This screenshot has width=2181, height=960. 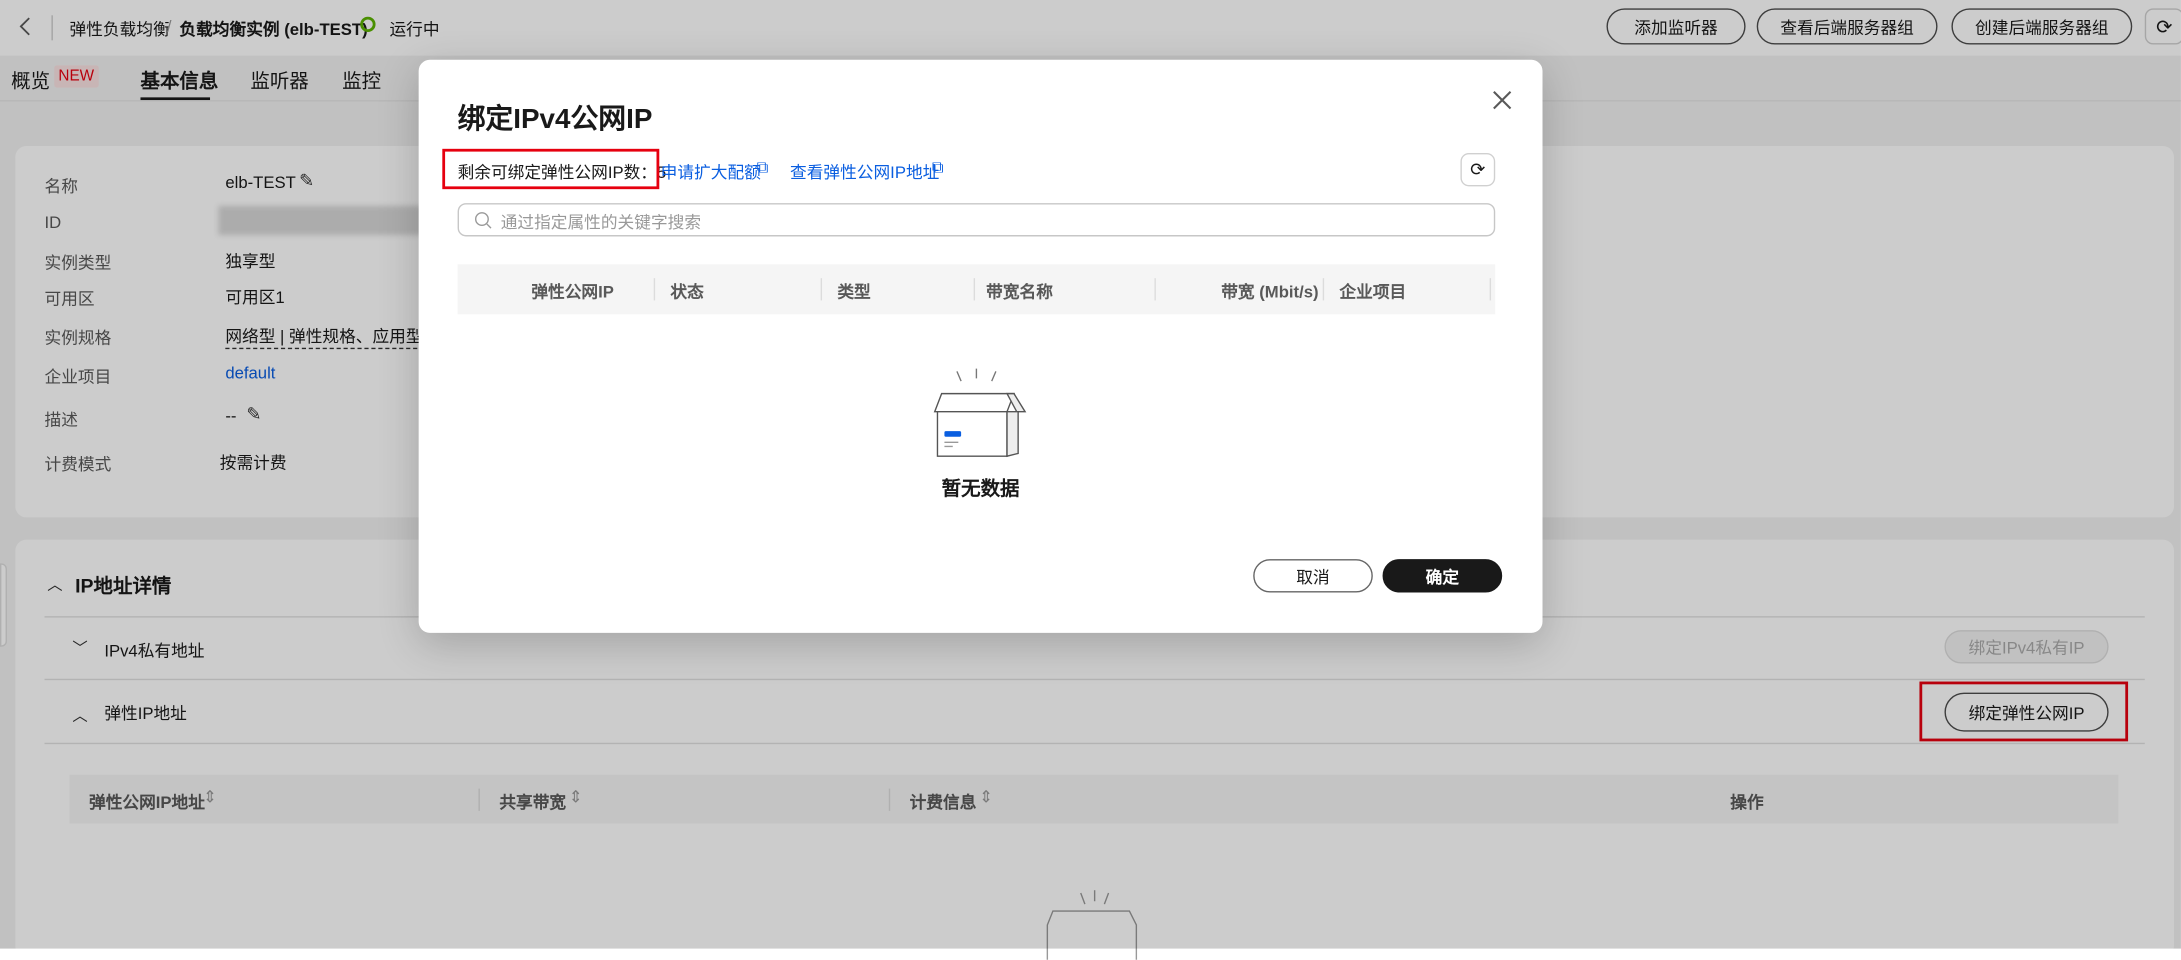 I want to click on col-bandwidth: 带宽 (Mbit/s), so click(x=1270, y=292).